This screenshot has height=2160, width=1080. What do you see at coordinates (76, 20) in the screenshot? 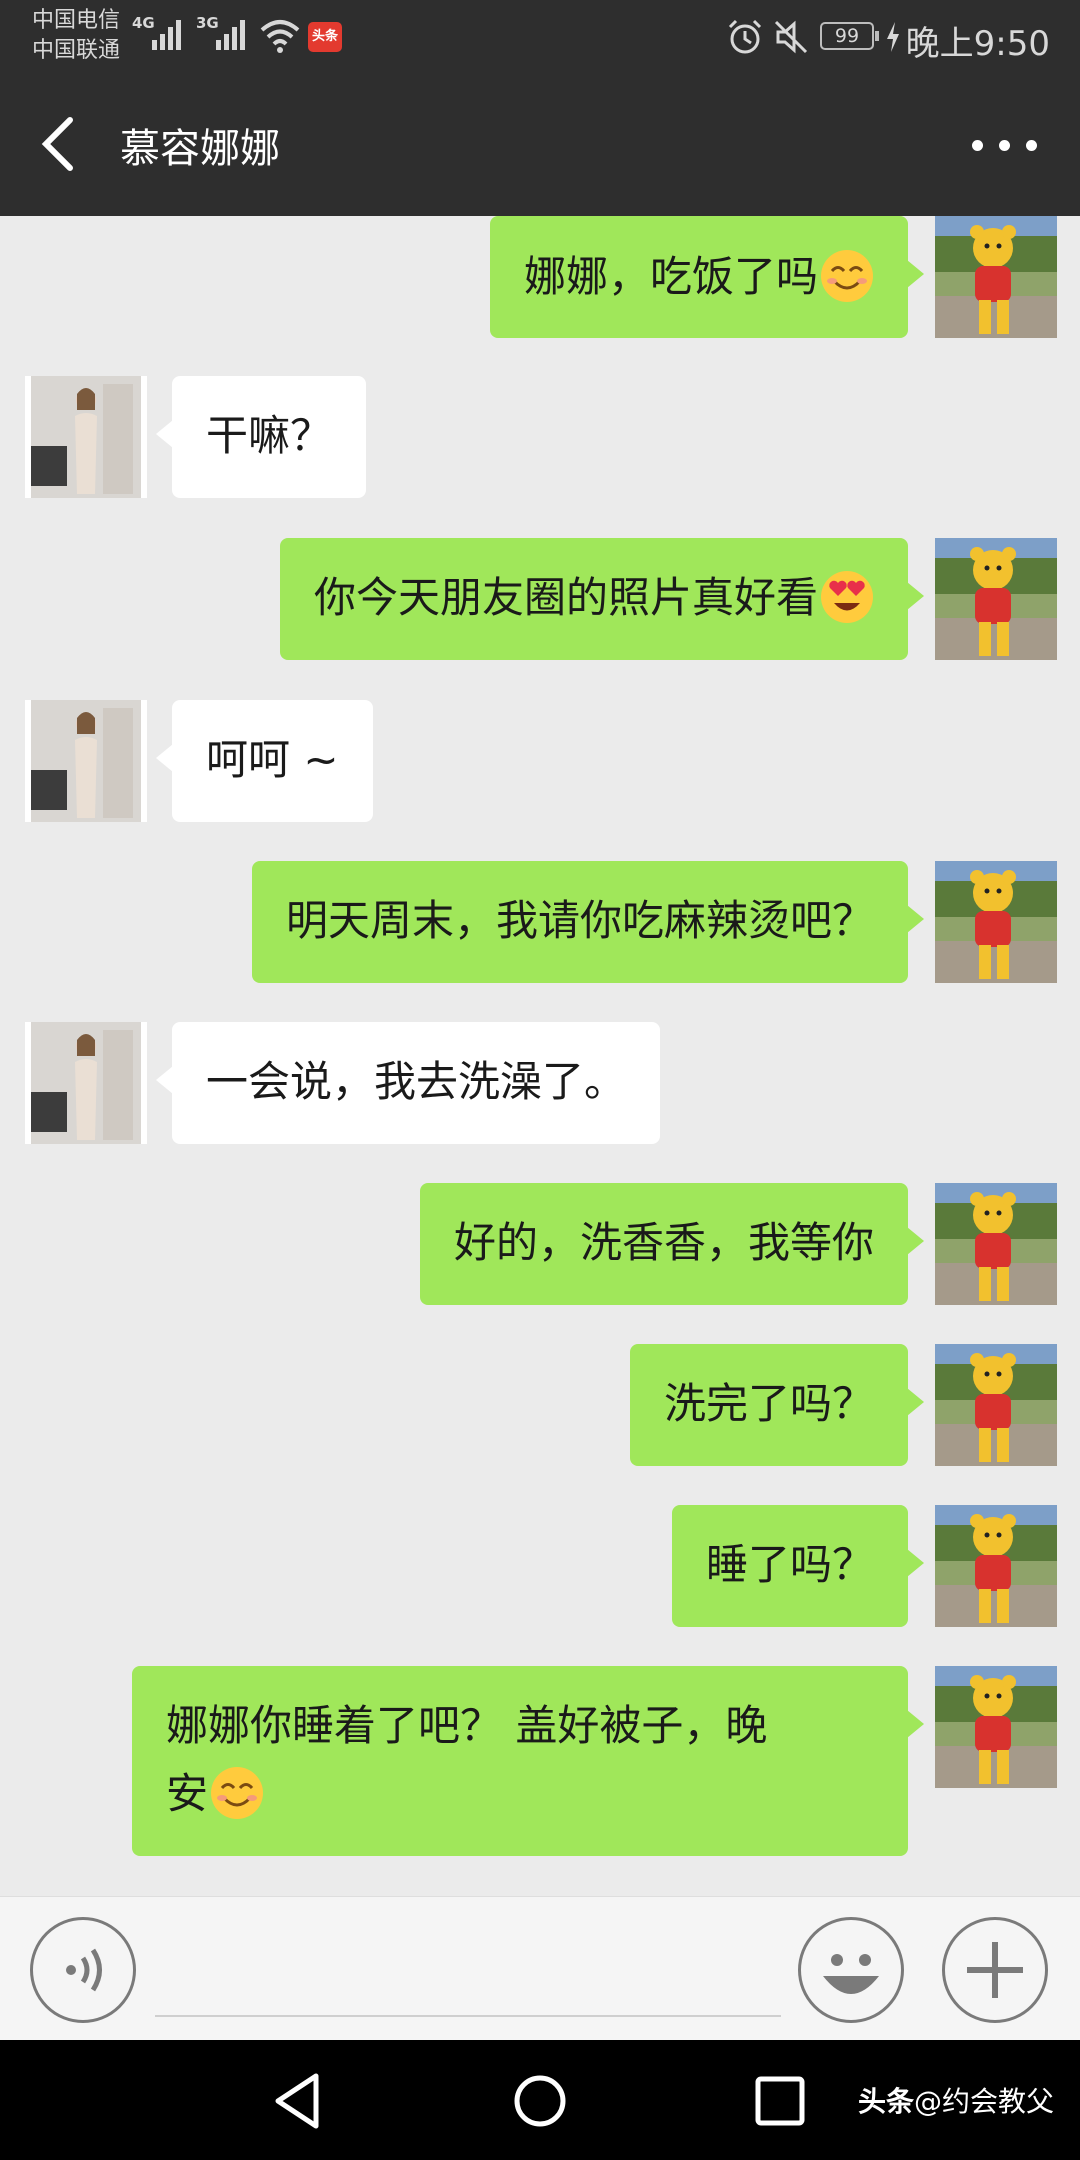
I see `carrier-1: 中国电信` at bounding box center [76, 20].